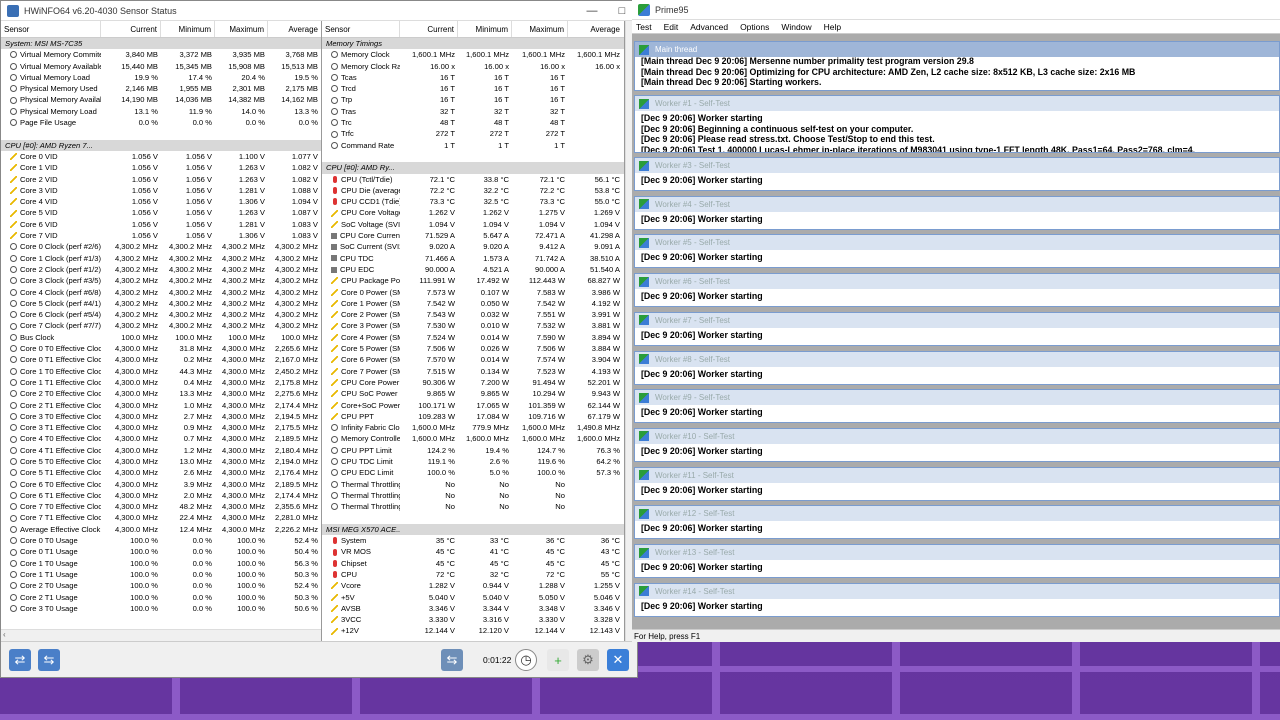  Describe the element at coordinates (161, 224) in the screenshot. I see `sensor-row: Core 6 VID 1.056 V 1.056 V 1.281 V 1.083 V` at that location.